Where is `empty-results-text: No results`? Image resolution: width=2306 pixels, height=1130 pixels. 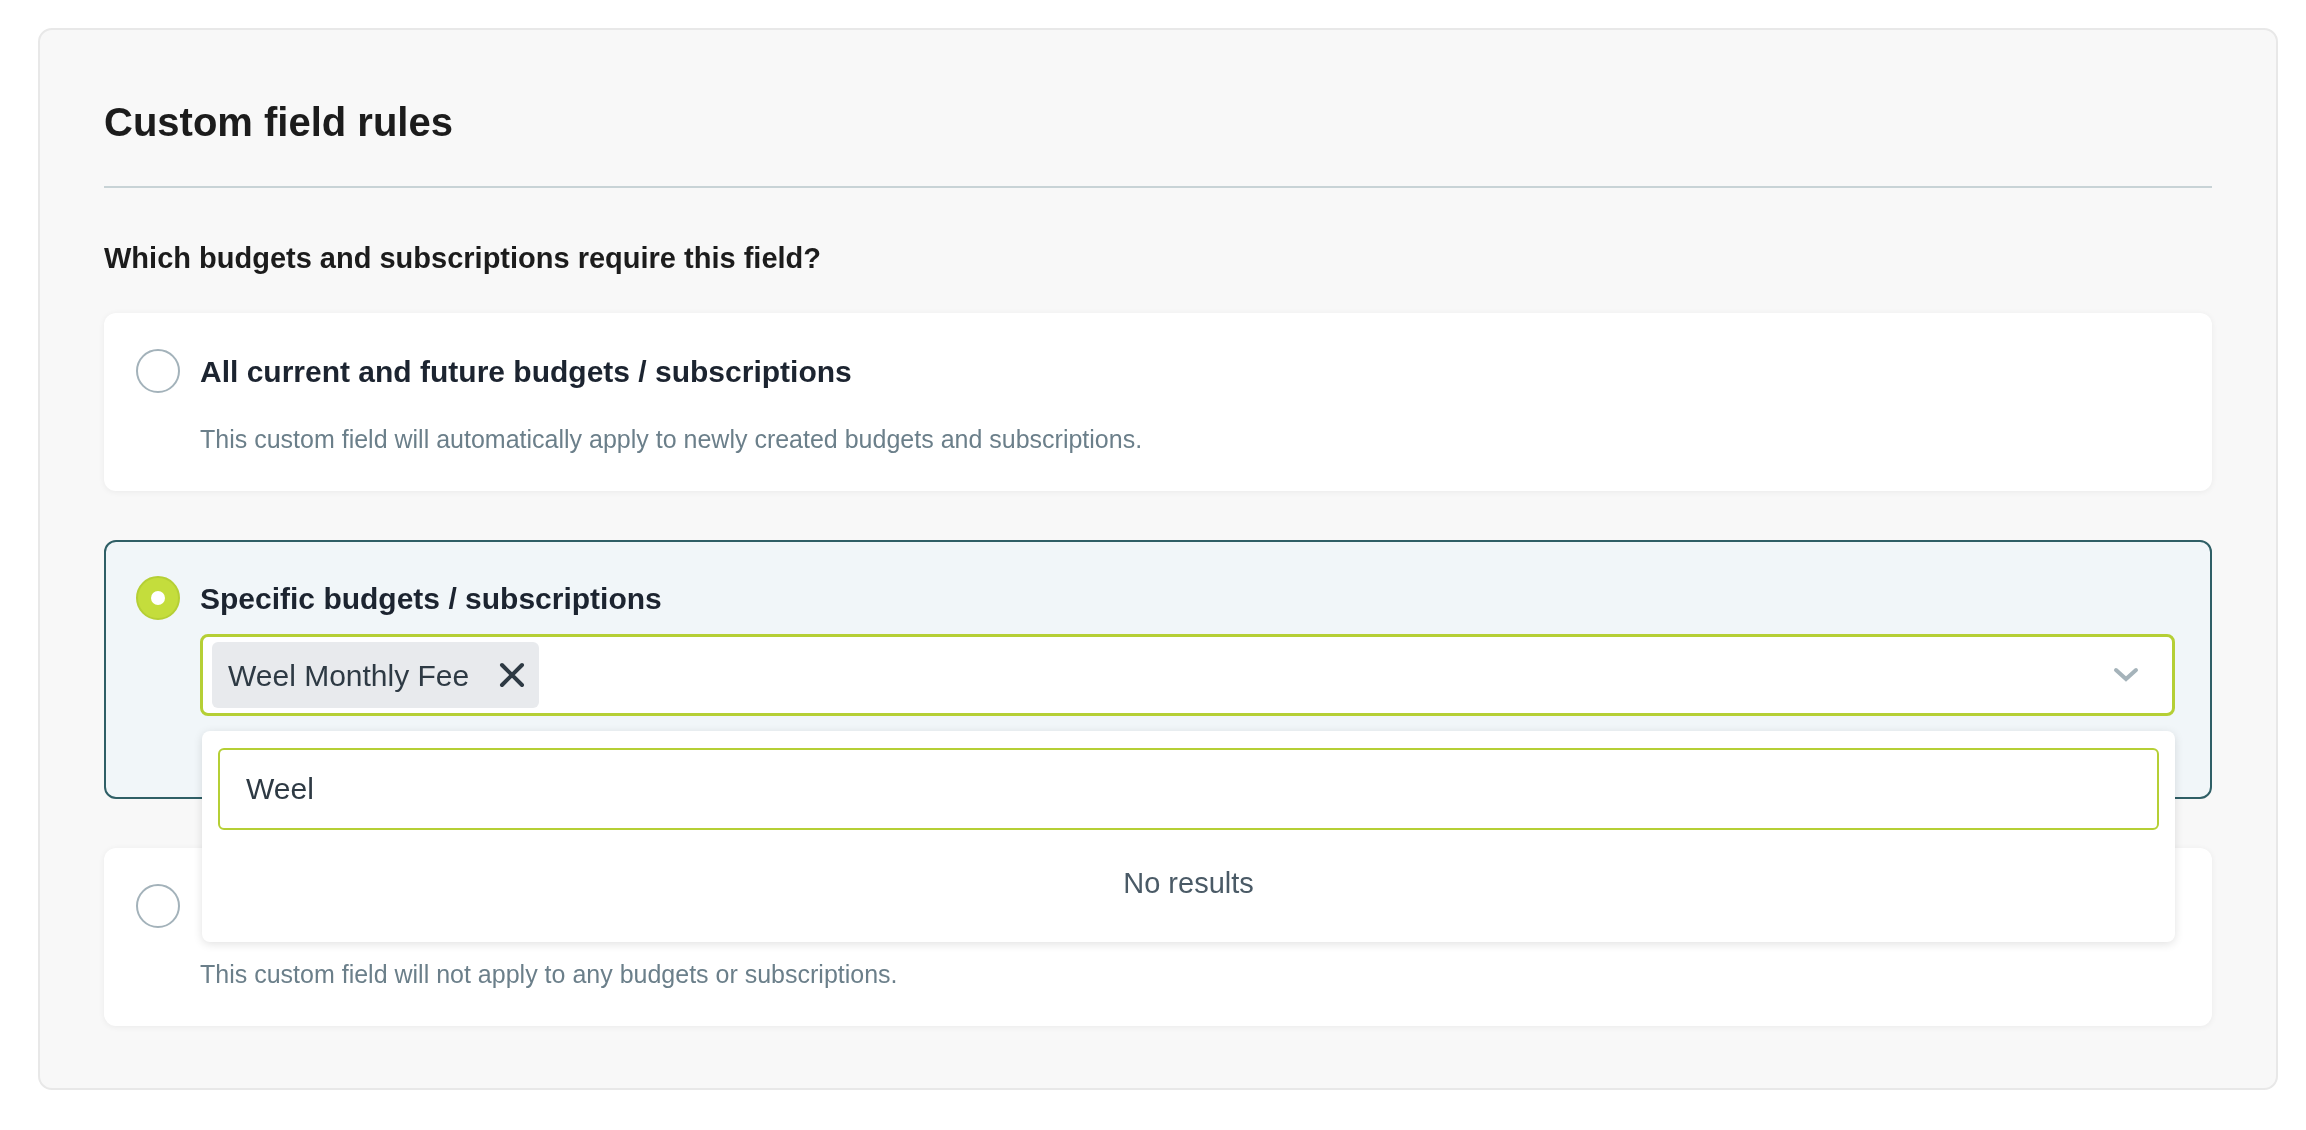
empty-results-text: No results is located at coordinates (1188, 884).